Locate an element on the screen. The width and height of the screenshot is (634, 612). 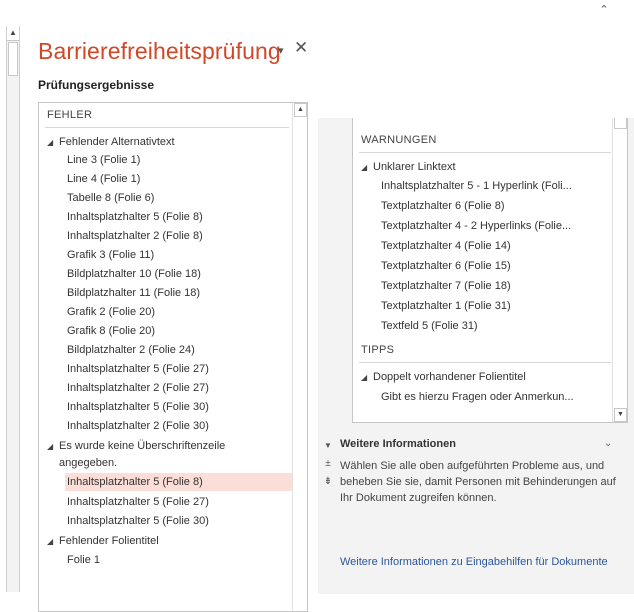
tree-category-missing-slide-title: ◢ Fehlender Folientitel is located at coordinates (103, 541).